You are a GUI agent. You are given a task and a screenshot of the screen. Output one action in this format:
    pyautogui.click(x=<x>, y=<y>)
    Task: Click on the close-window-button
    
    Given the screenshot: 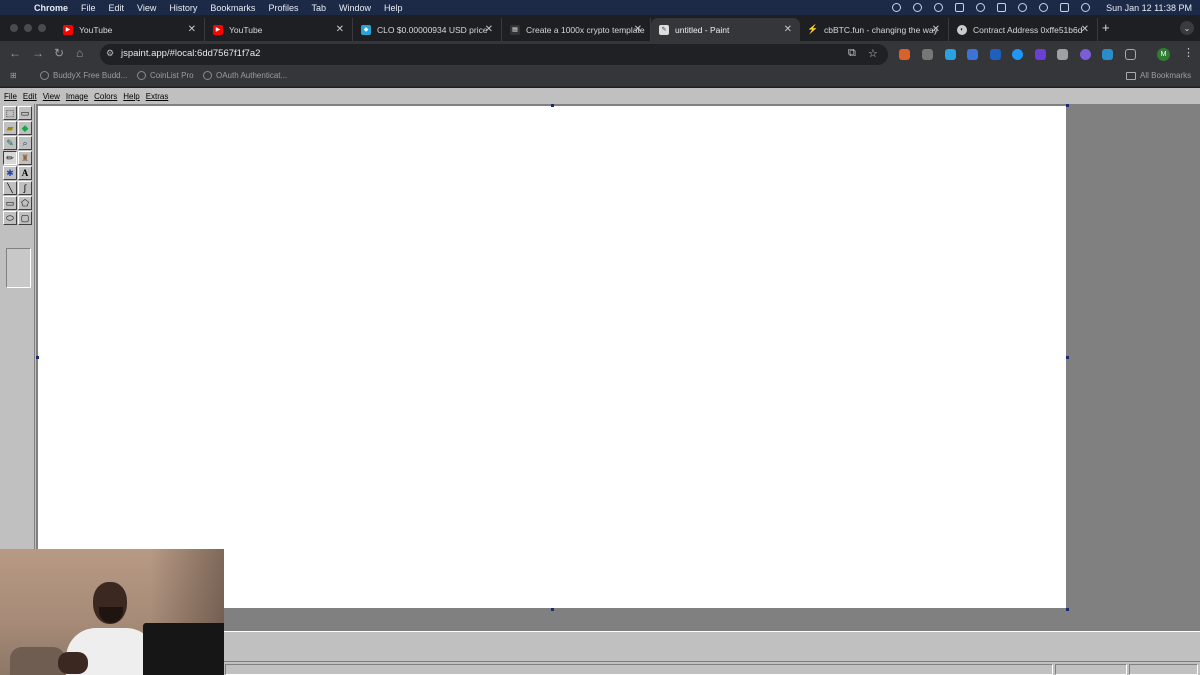 What is the action you would take?
    pyautogui.click(x=14, y=28)
    